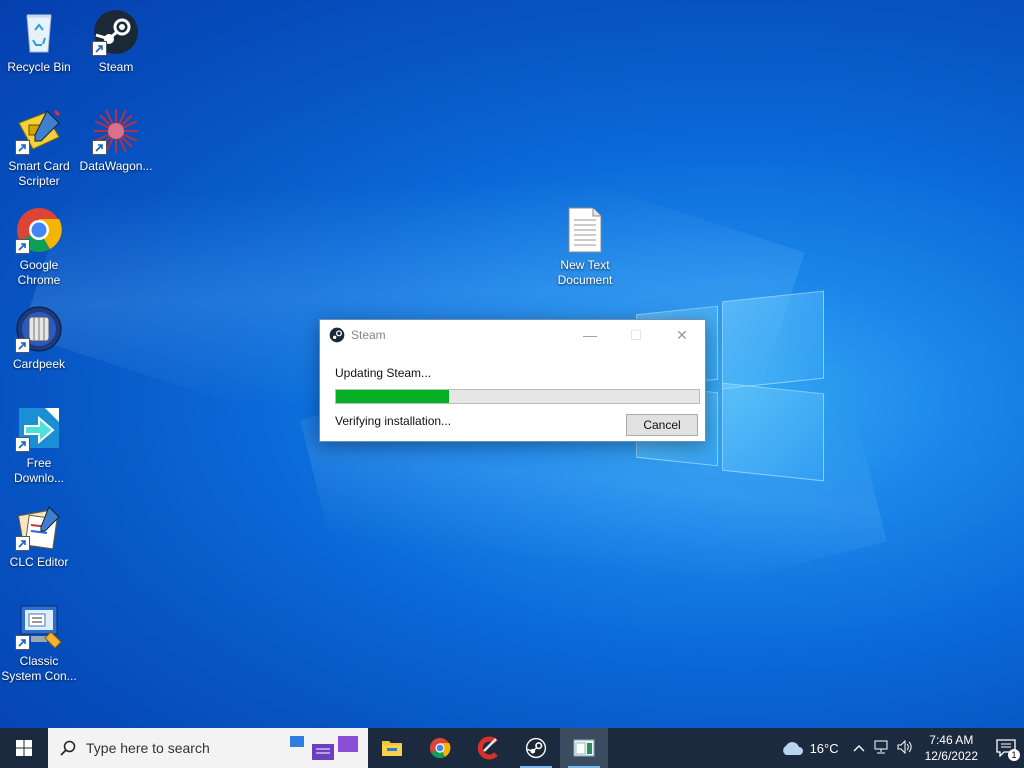 This screenshot has height=768, width=1024. What do you see at coordinates (512, 335) in the screenshot?
I see `dialog-titlebar: Steam — ☐ ✕` at bounding box center [512, 335].